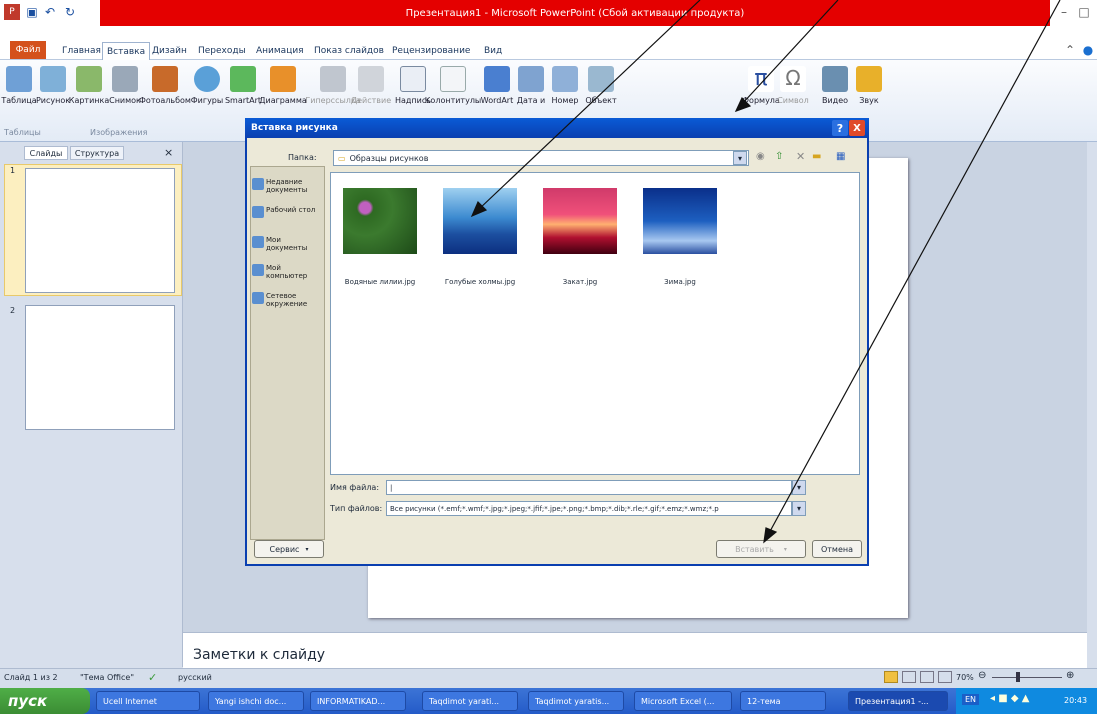 The width and height of the screenshot is (1097, 714). What do you see at coordinates (635, 650) in the screenshot?
I see `notes-pane: Заметки к слайду` at bounding box center [635, 650].